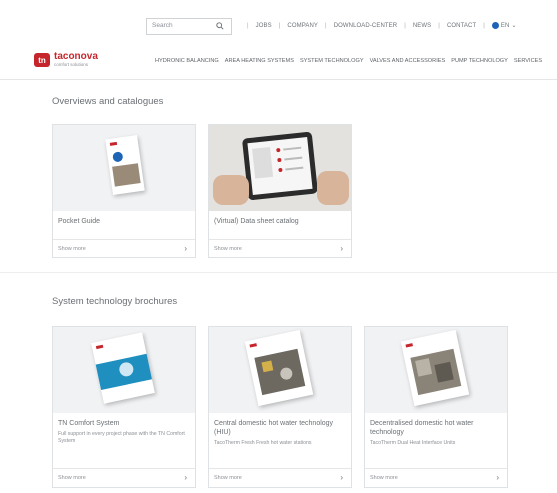 This screenshot has width=557, height=493. What do you see at coordinates (256, 221) in the screenshot?
I see `card-title: (Virtual) Data sheet catalog` at bounding box center [256, 221].